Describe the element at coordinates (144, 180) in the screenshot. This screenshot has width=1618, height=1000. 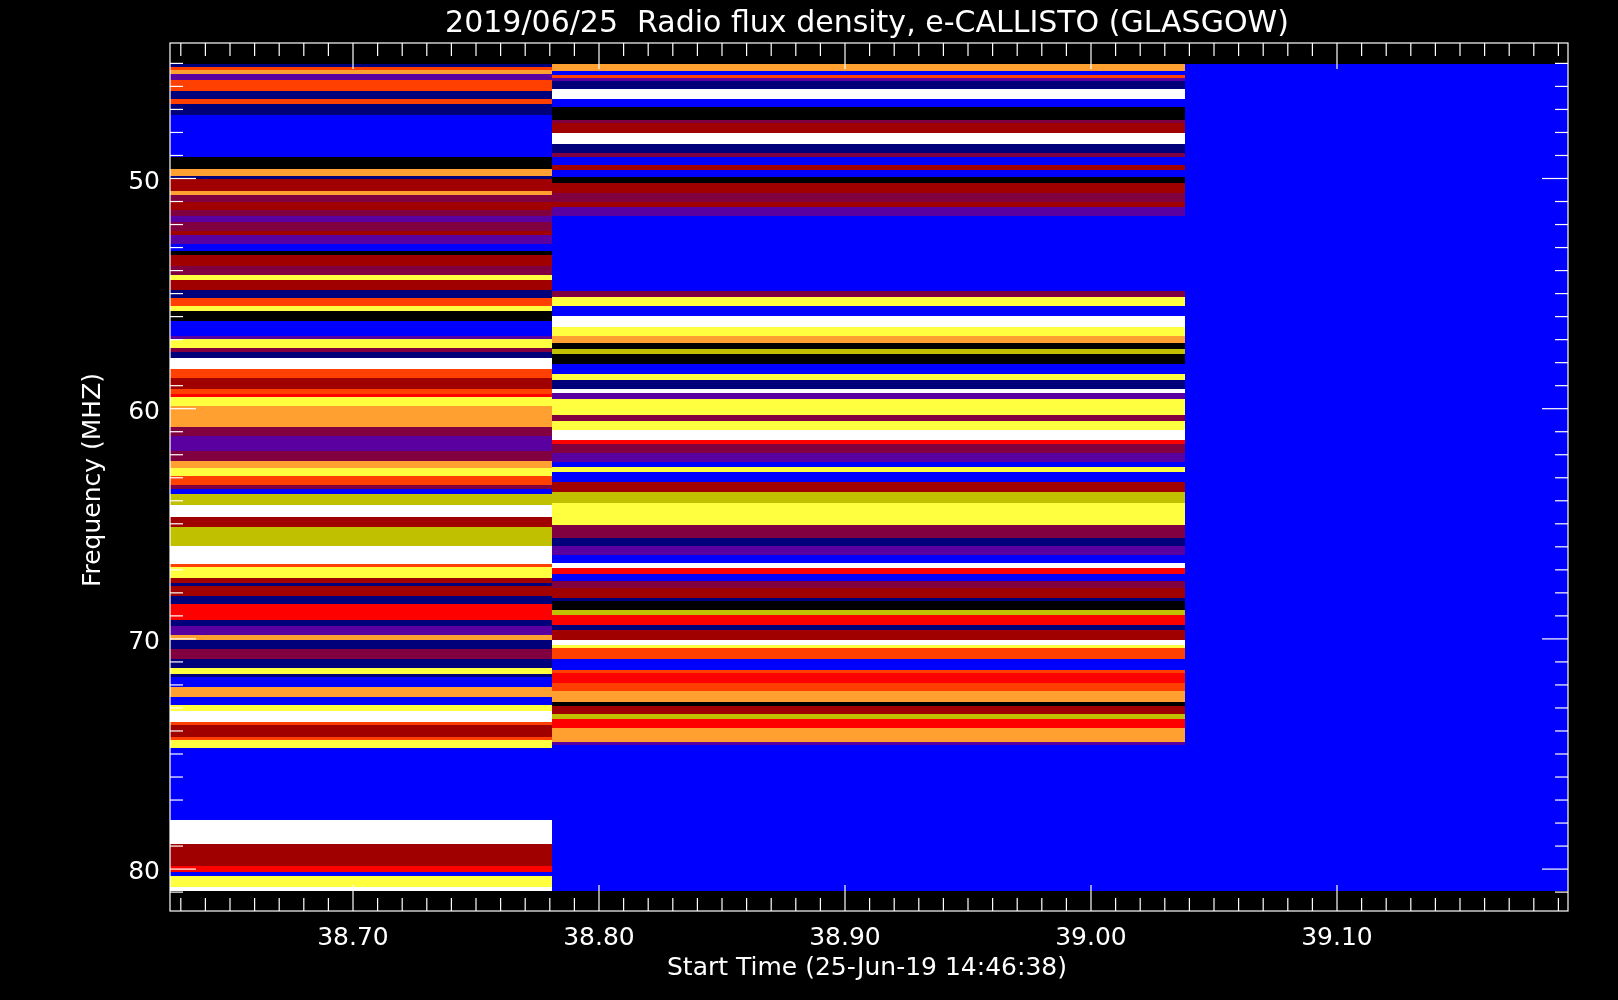
I see `y-tick-label: 50` at that location.